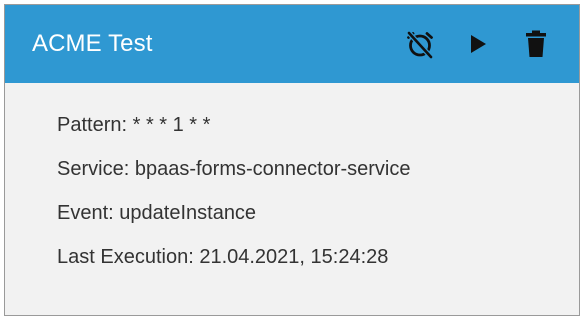  I want to click on trash-icon, so click(536, 44).